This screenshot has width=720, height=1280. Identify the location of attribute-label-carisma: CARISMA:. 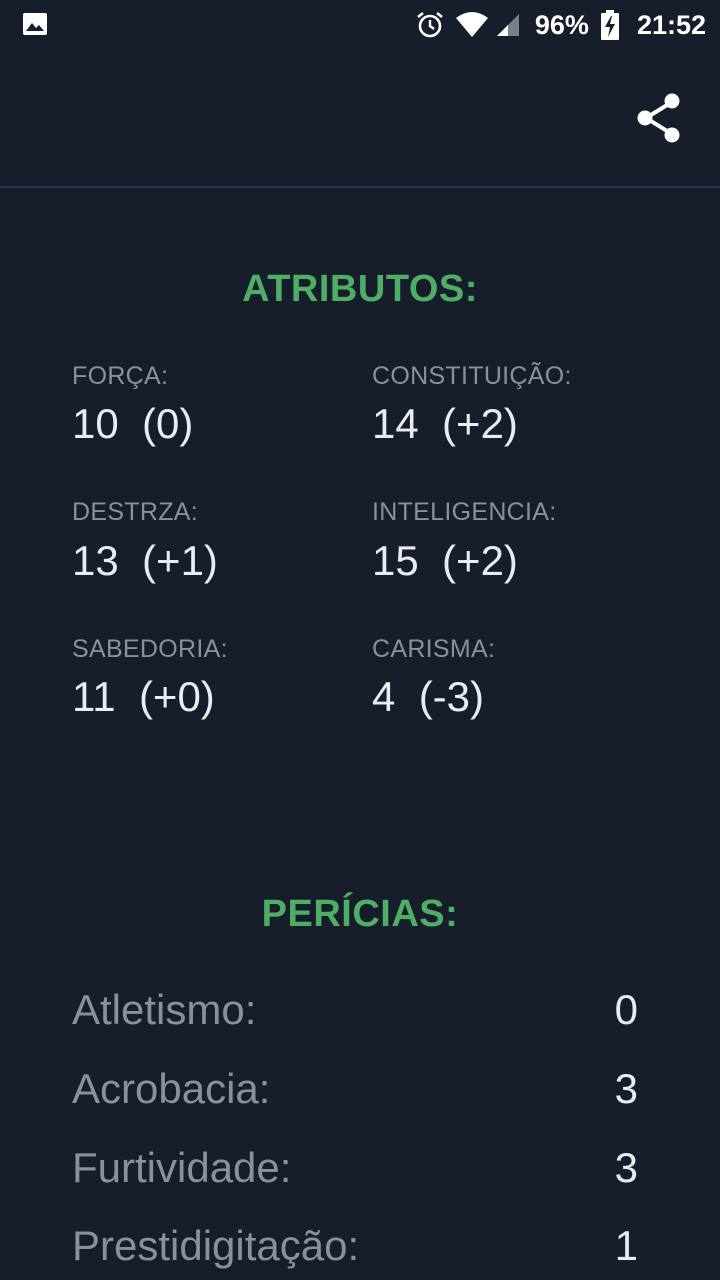
(434, 649).